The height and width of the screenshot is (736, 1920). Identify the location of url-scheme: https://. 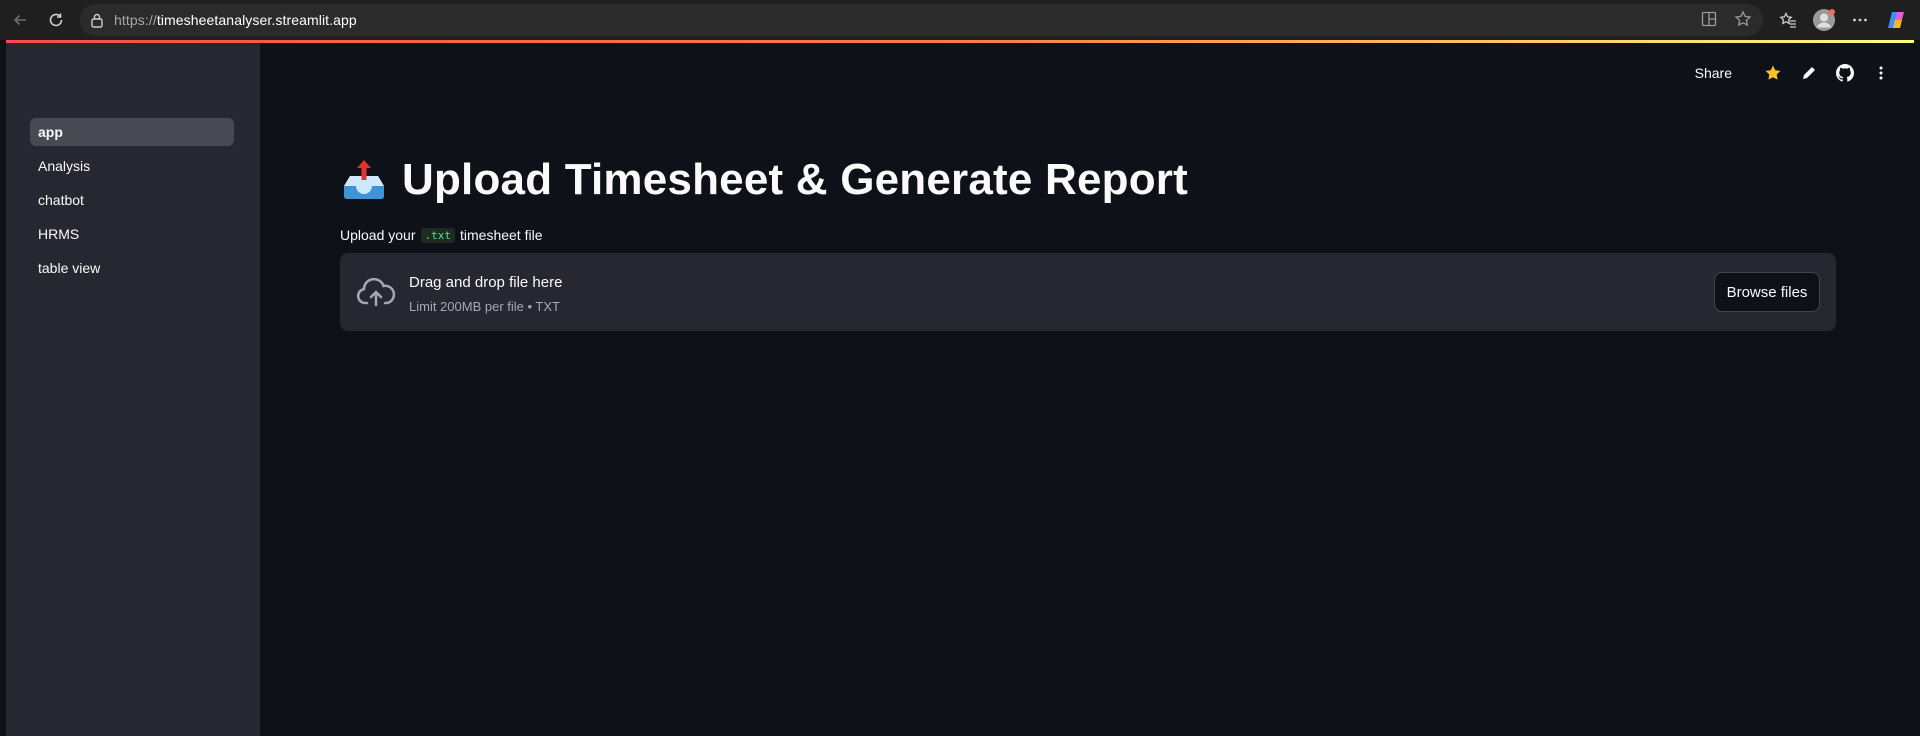
(135, 20).